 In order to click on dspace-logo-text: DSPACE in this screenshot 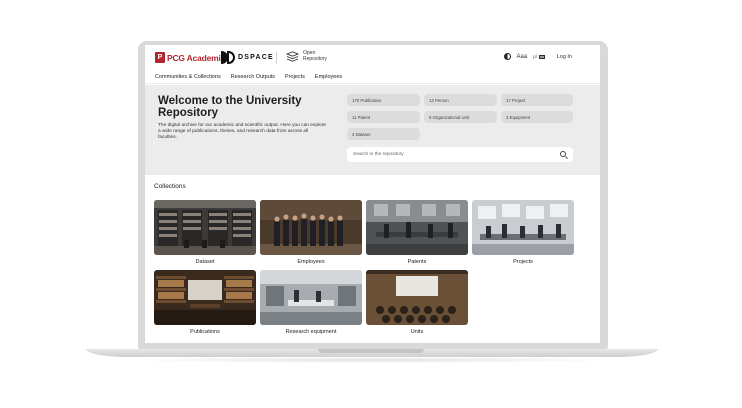, I will do `click(256, 57)`.